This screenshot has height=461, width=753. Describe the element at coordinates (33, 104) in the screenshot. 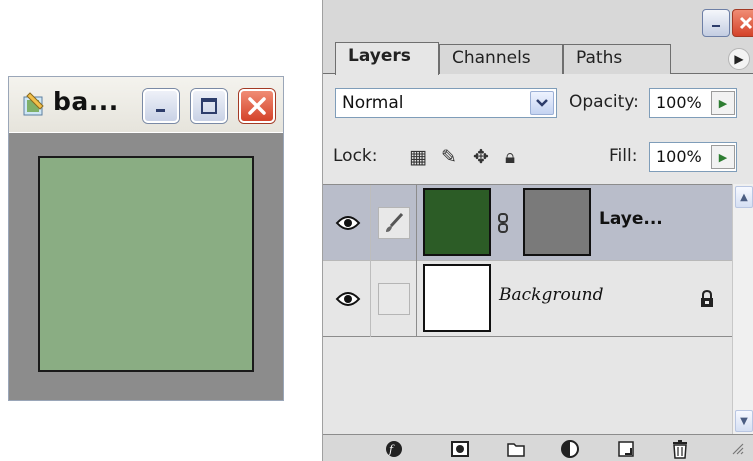

I see `photoshop-document-icon` at that location.